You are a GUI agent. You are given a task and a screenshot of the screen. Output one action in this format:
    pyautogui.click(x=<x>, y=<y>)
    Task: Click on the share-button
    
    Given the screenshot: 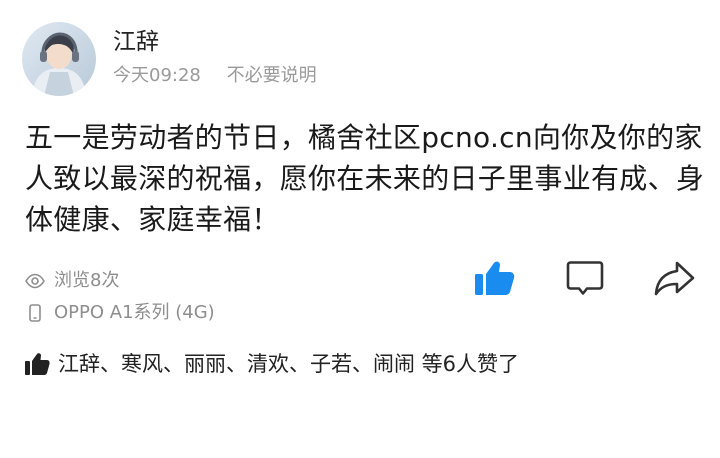 What is the action you would take?
    pyautogui.click(x=674, y=278)
    